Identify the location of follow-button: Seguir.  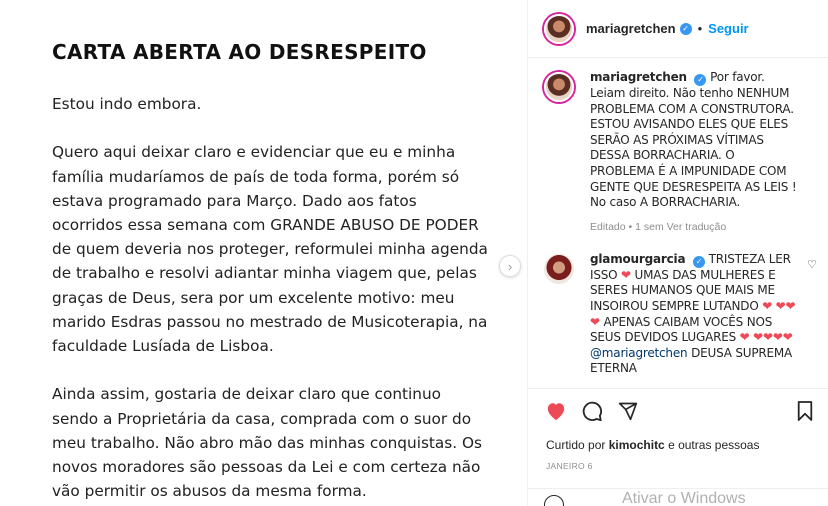
(728, 28).